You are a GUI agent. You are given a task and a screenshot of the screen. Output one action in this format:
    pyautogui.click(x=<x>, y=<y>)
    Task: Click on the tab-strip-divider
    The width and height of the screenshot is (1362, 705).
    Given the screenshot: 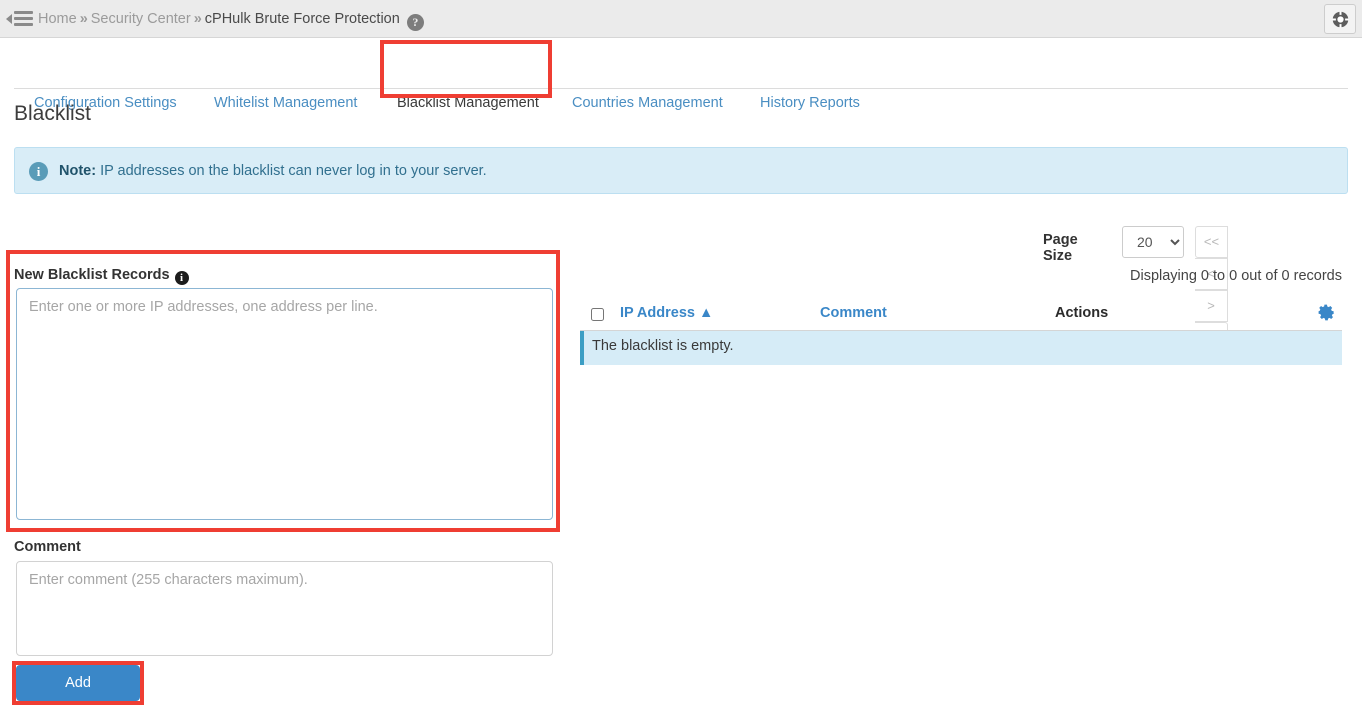 What is the action you would take?
    pyautogui.click(x=681, y=88)
    